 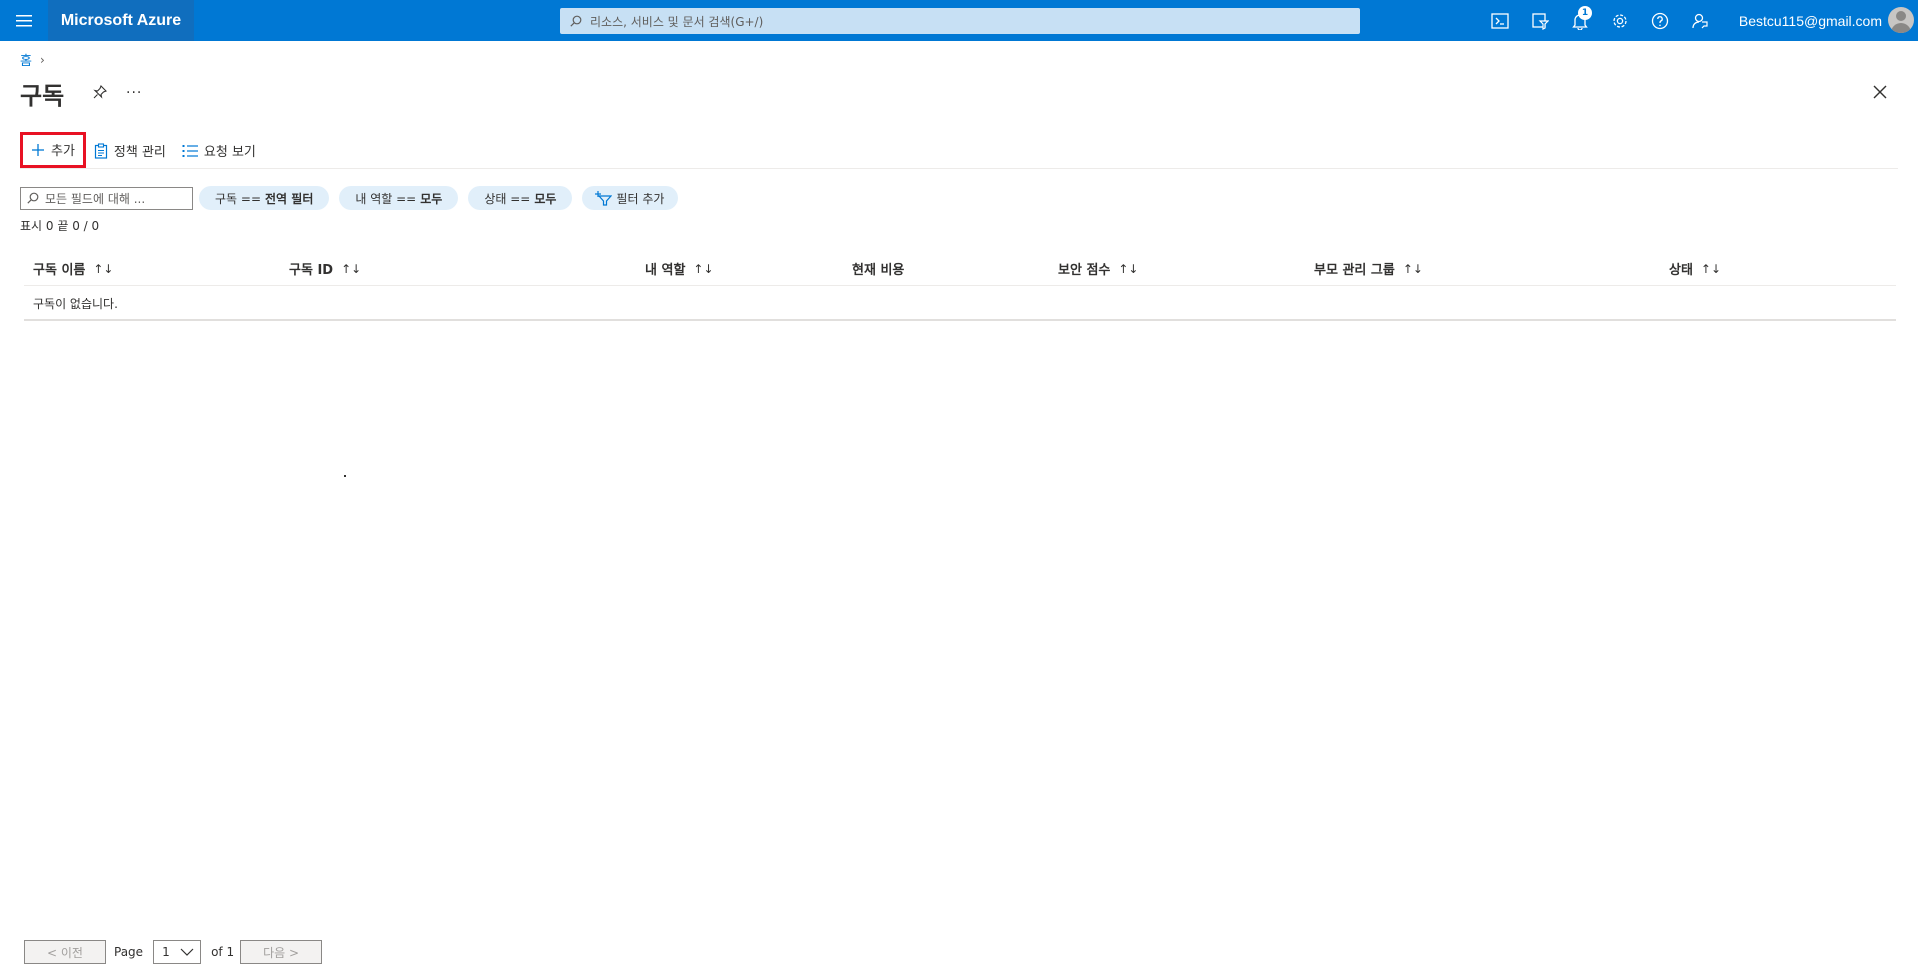 What do you see at coordinates (190, 150) in the screenshot?
I see `list-icon` at bounding box center [190, 150].